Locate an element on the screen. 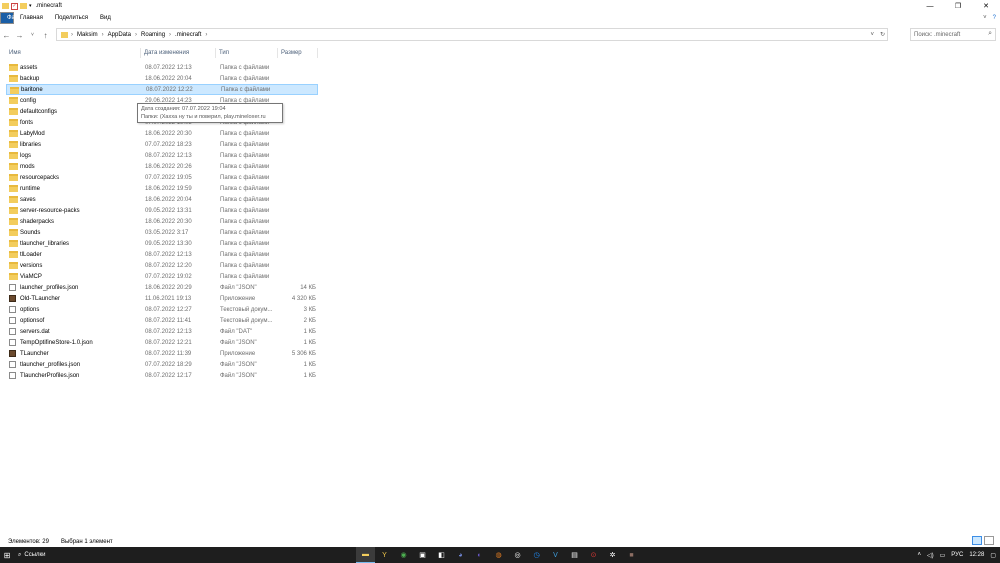 The image size is (1000, 563). file-row: Sounds 03.05.2022 3:17 Папка с файлами is located at coordinates (162, 232).